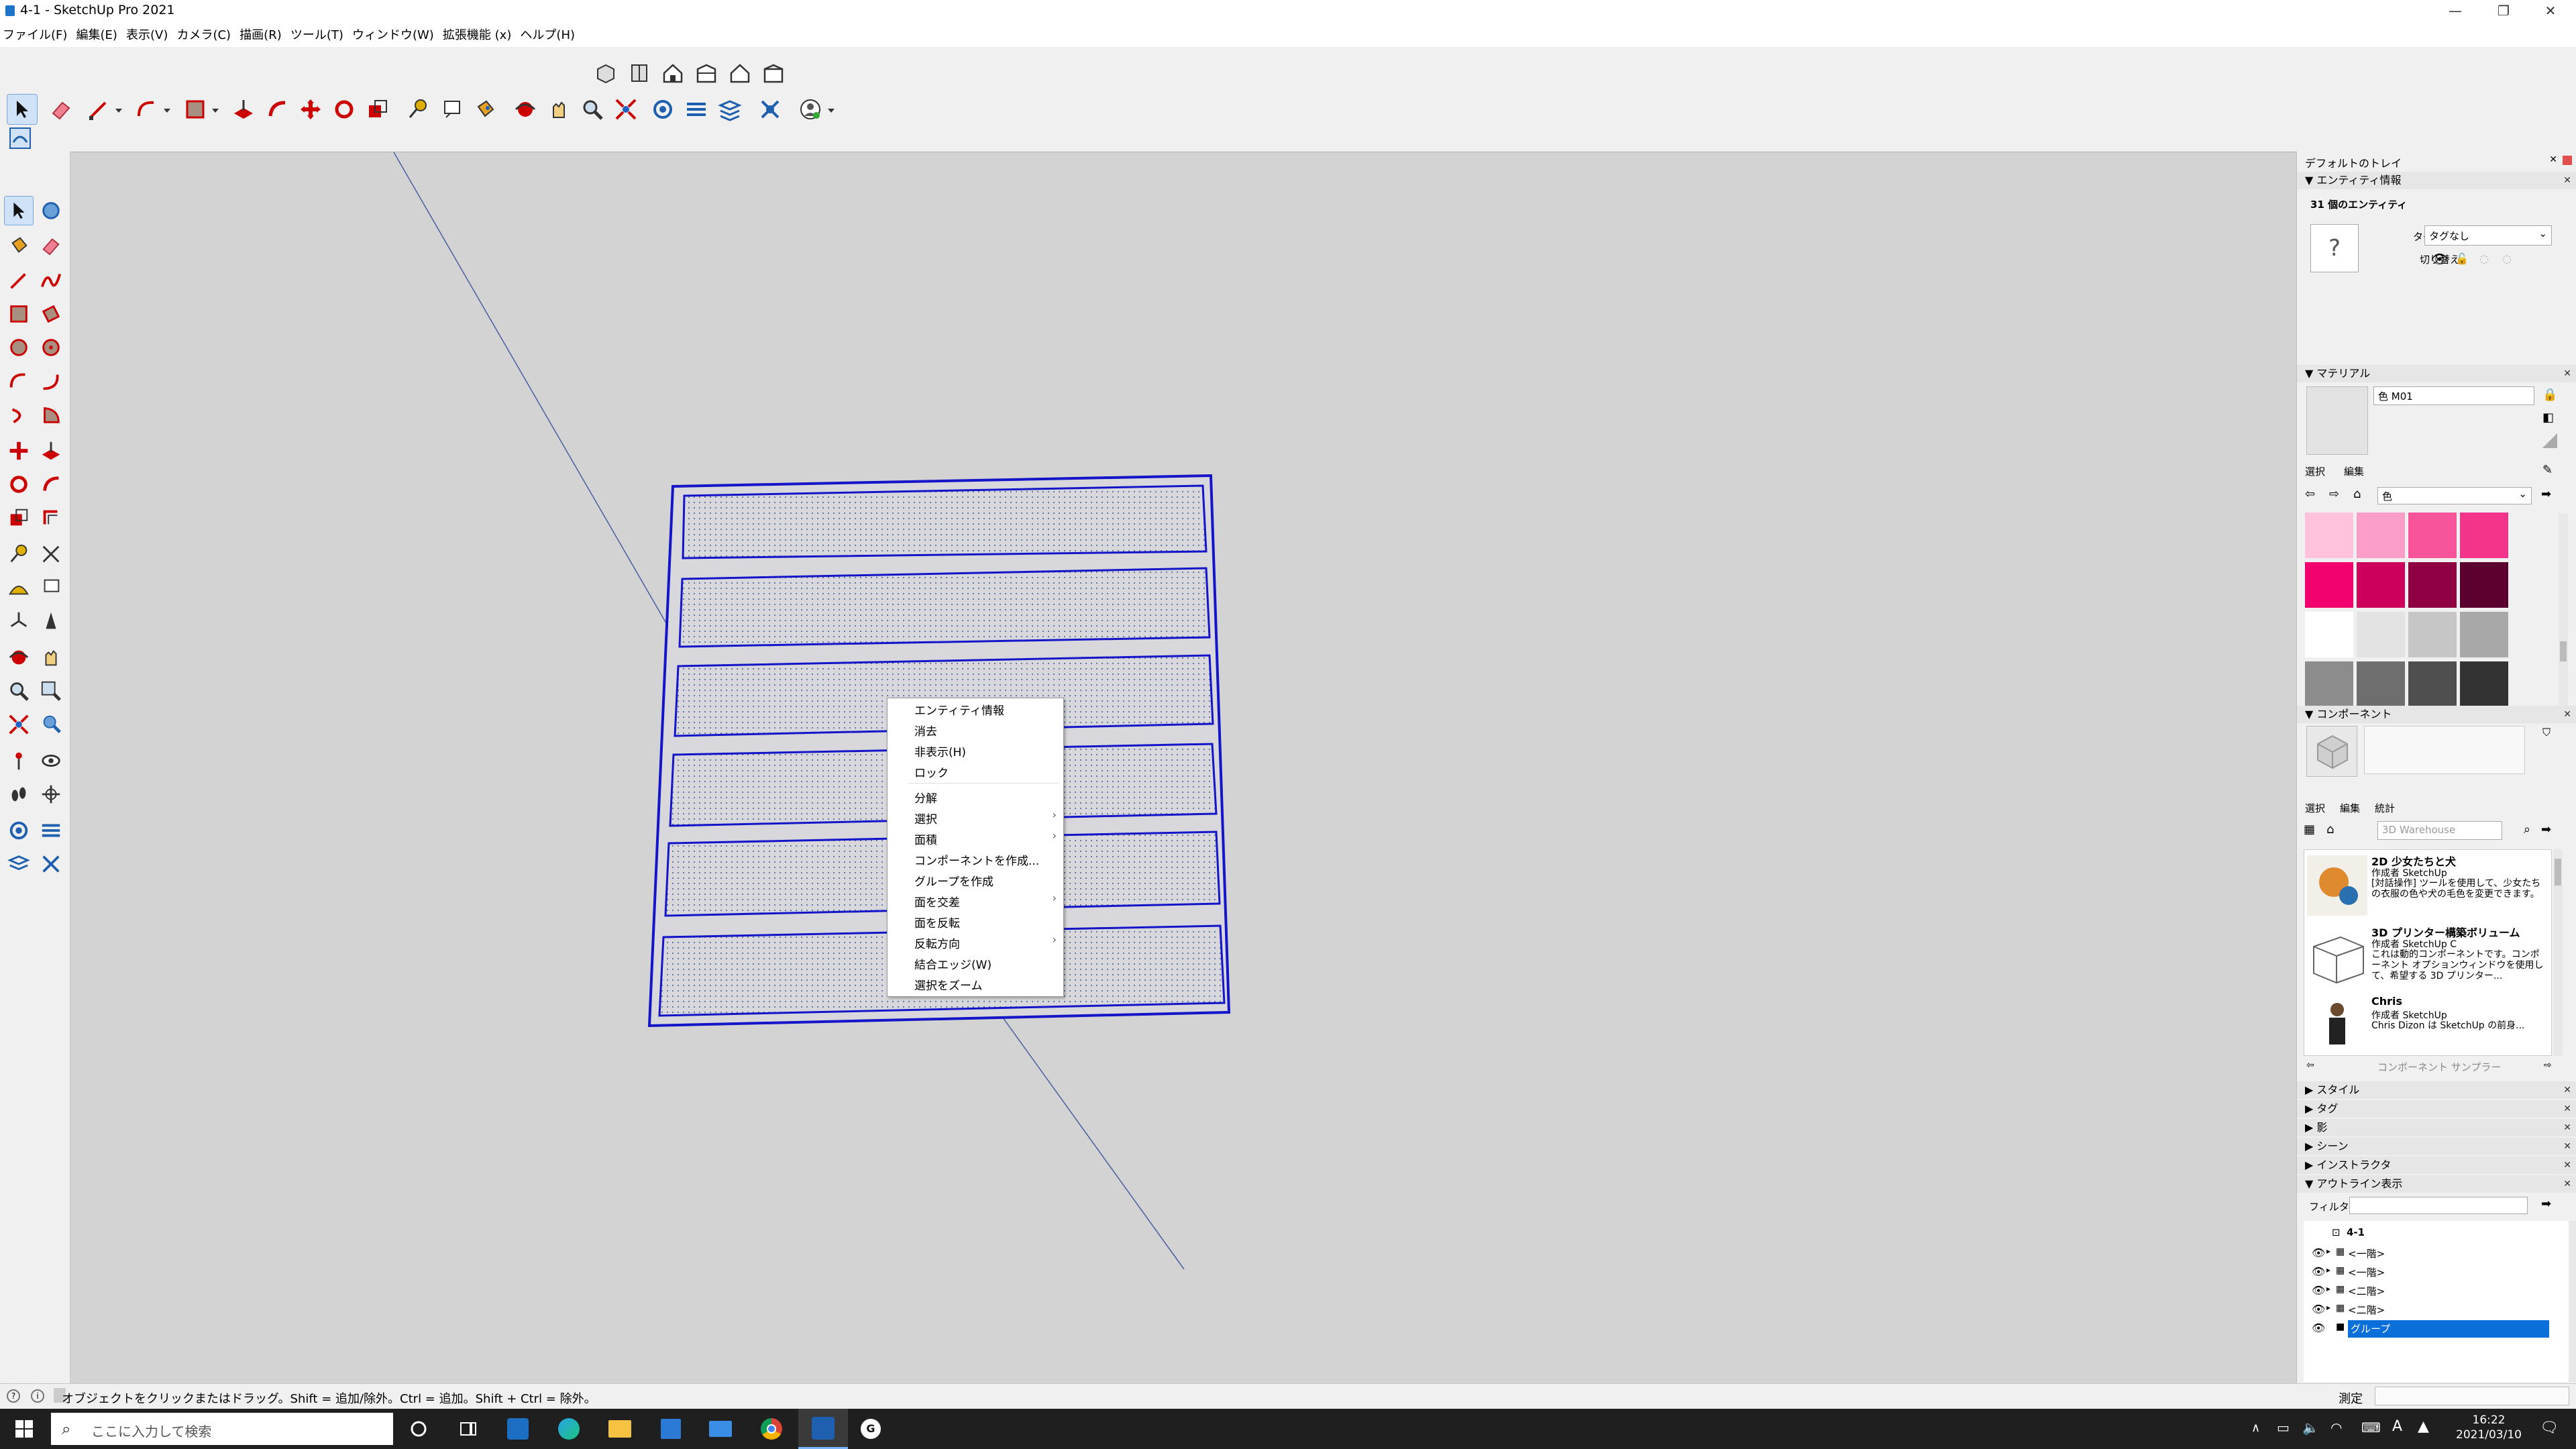  What do you see at coordinates (2453, 395) in the screenshot?
I see `material-name-field: 色 M01` at bounding box center [2453, 395].